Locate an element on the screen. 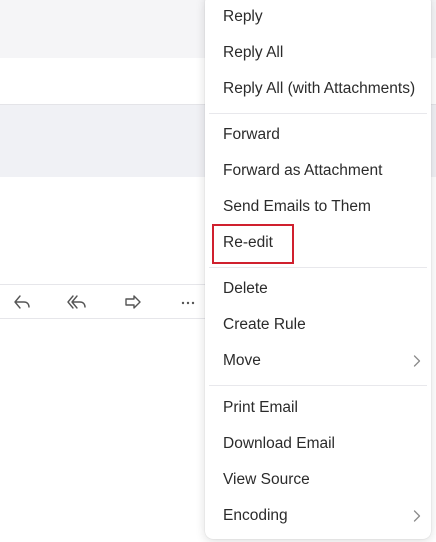 This screenshot has height=542, width=436. reply-all-button is located at coordinates (77, 301).